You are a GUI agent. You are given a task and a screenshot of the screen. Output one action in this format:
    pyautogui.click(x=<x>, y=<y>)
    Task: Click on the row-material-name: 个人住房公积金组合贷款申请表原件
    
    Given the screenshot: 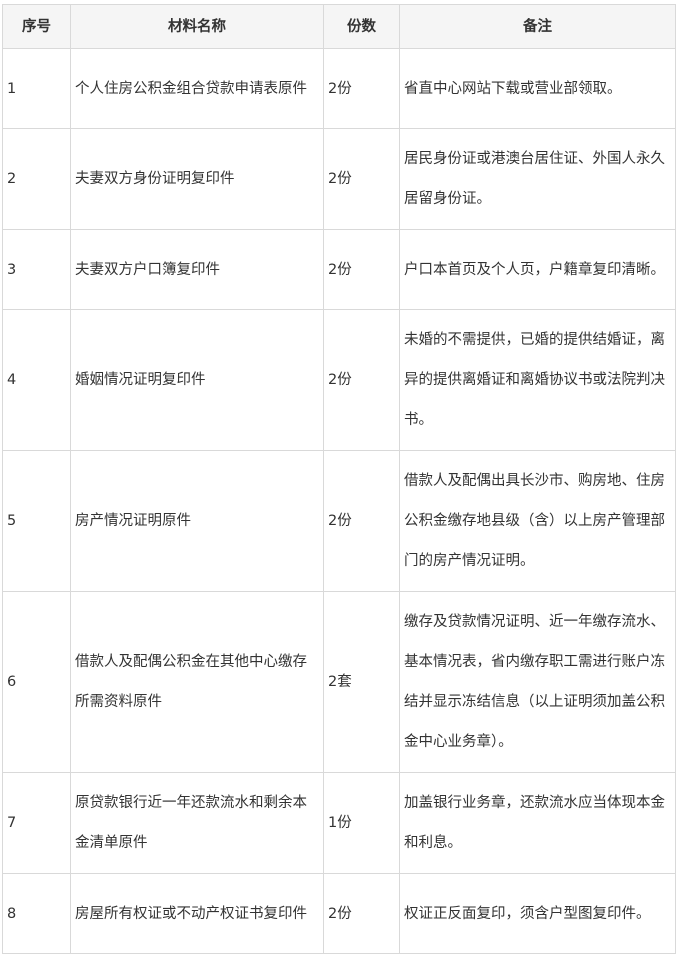 What is the action you would take?
    pyautogui.click(x=197, y=88)
    